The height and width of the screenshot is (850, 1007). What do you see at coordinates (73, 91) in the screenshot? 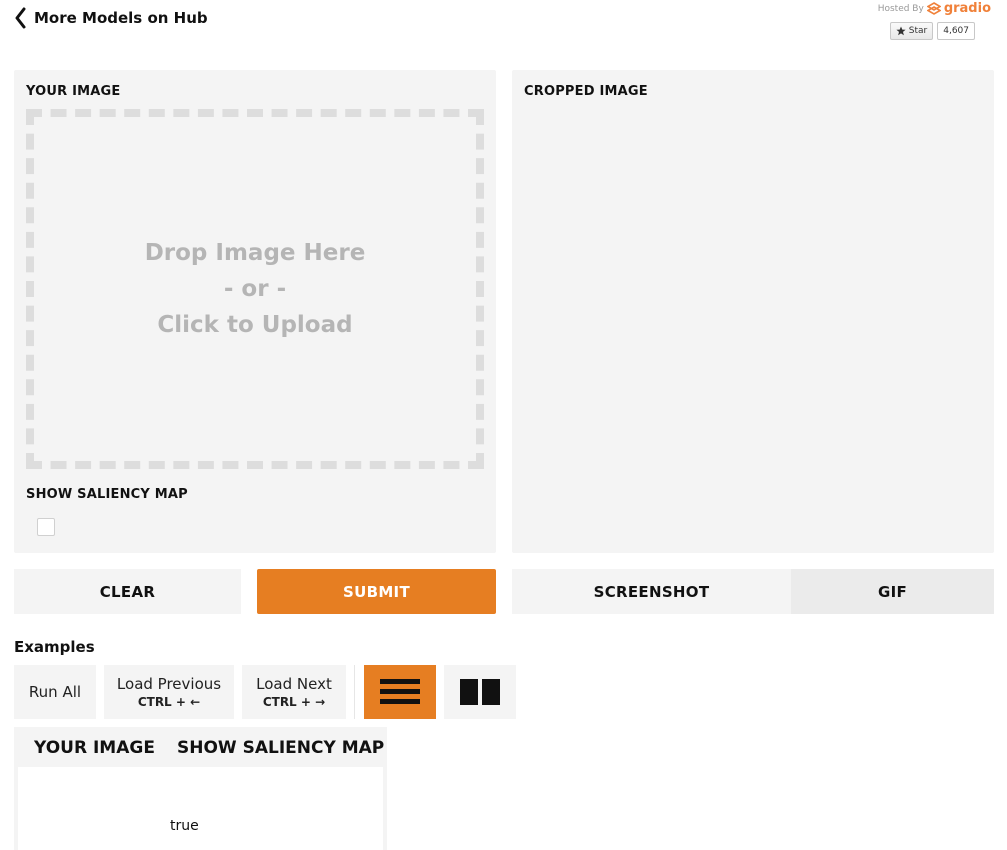
I see `your-image-label: YOUR IMAGE` at bounding box center [73, 91].